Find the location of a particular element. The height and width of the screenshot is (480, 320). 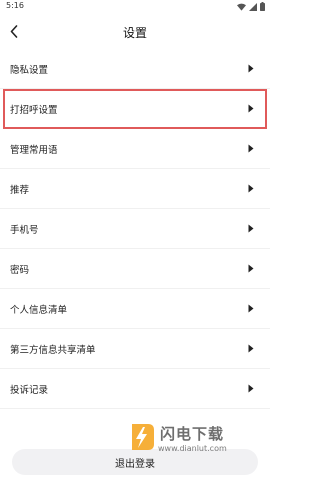

settings-item-label: 手机号 is located at coordinates (24, 230).